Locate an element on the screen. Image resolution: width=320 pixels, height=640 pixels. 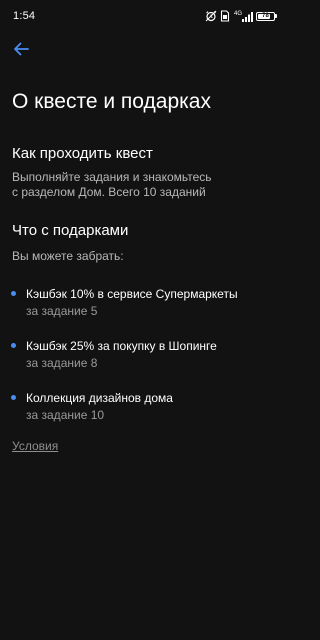
network-type: 4G is located at coordinates (237, 13).